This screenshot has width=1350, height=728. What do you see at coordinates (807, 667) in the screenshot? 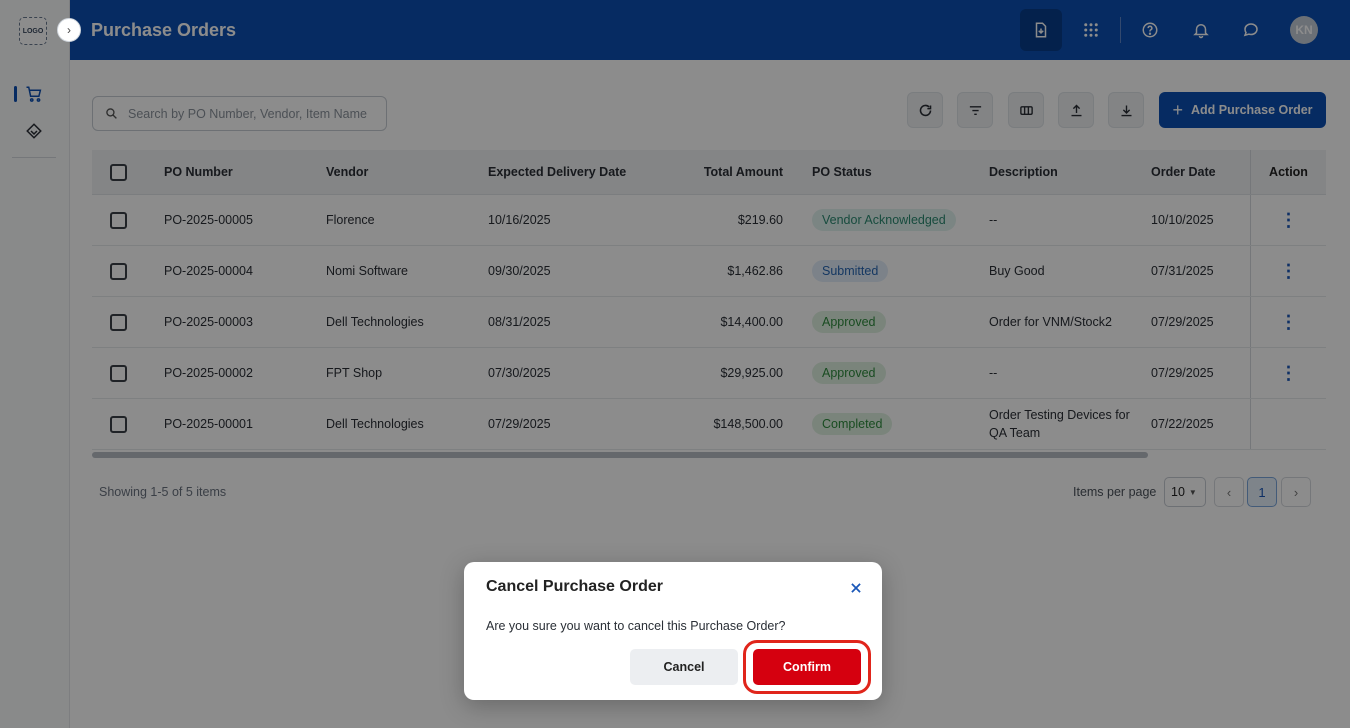
I see `confirm-button: Confirm` at bounding box center [807, 667].